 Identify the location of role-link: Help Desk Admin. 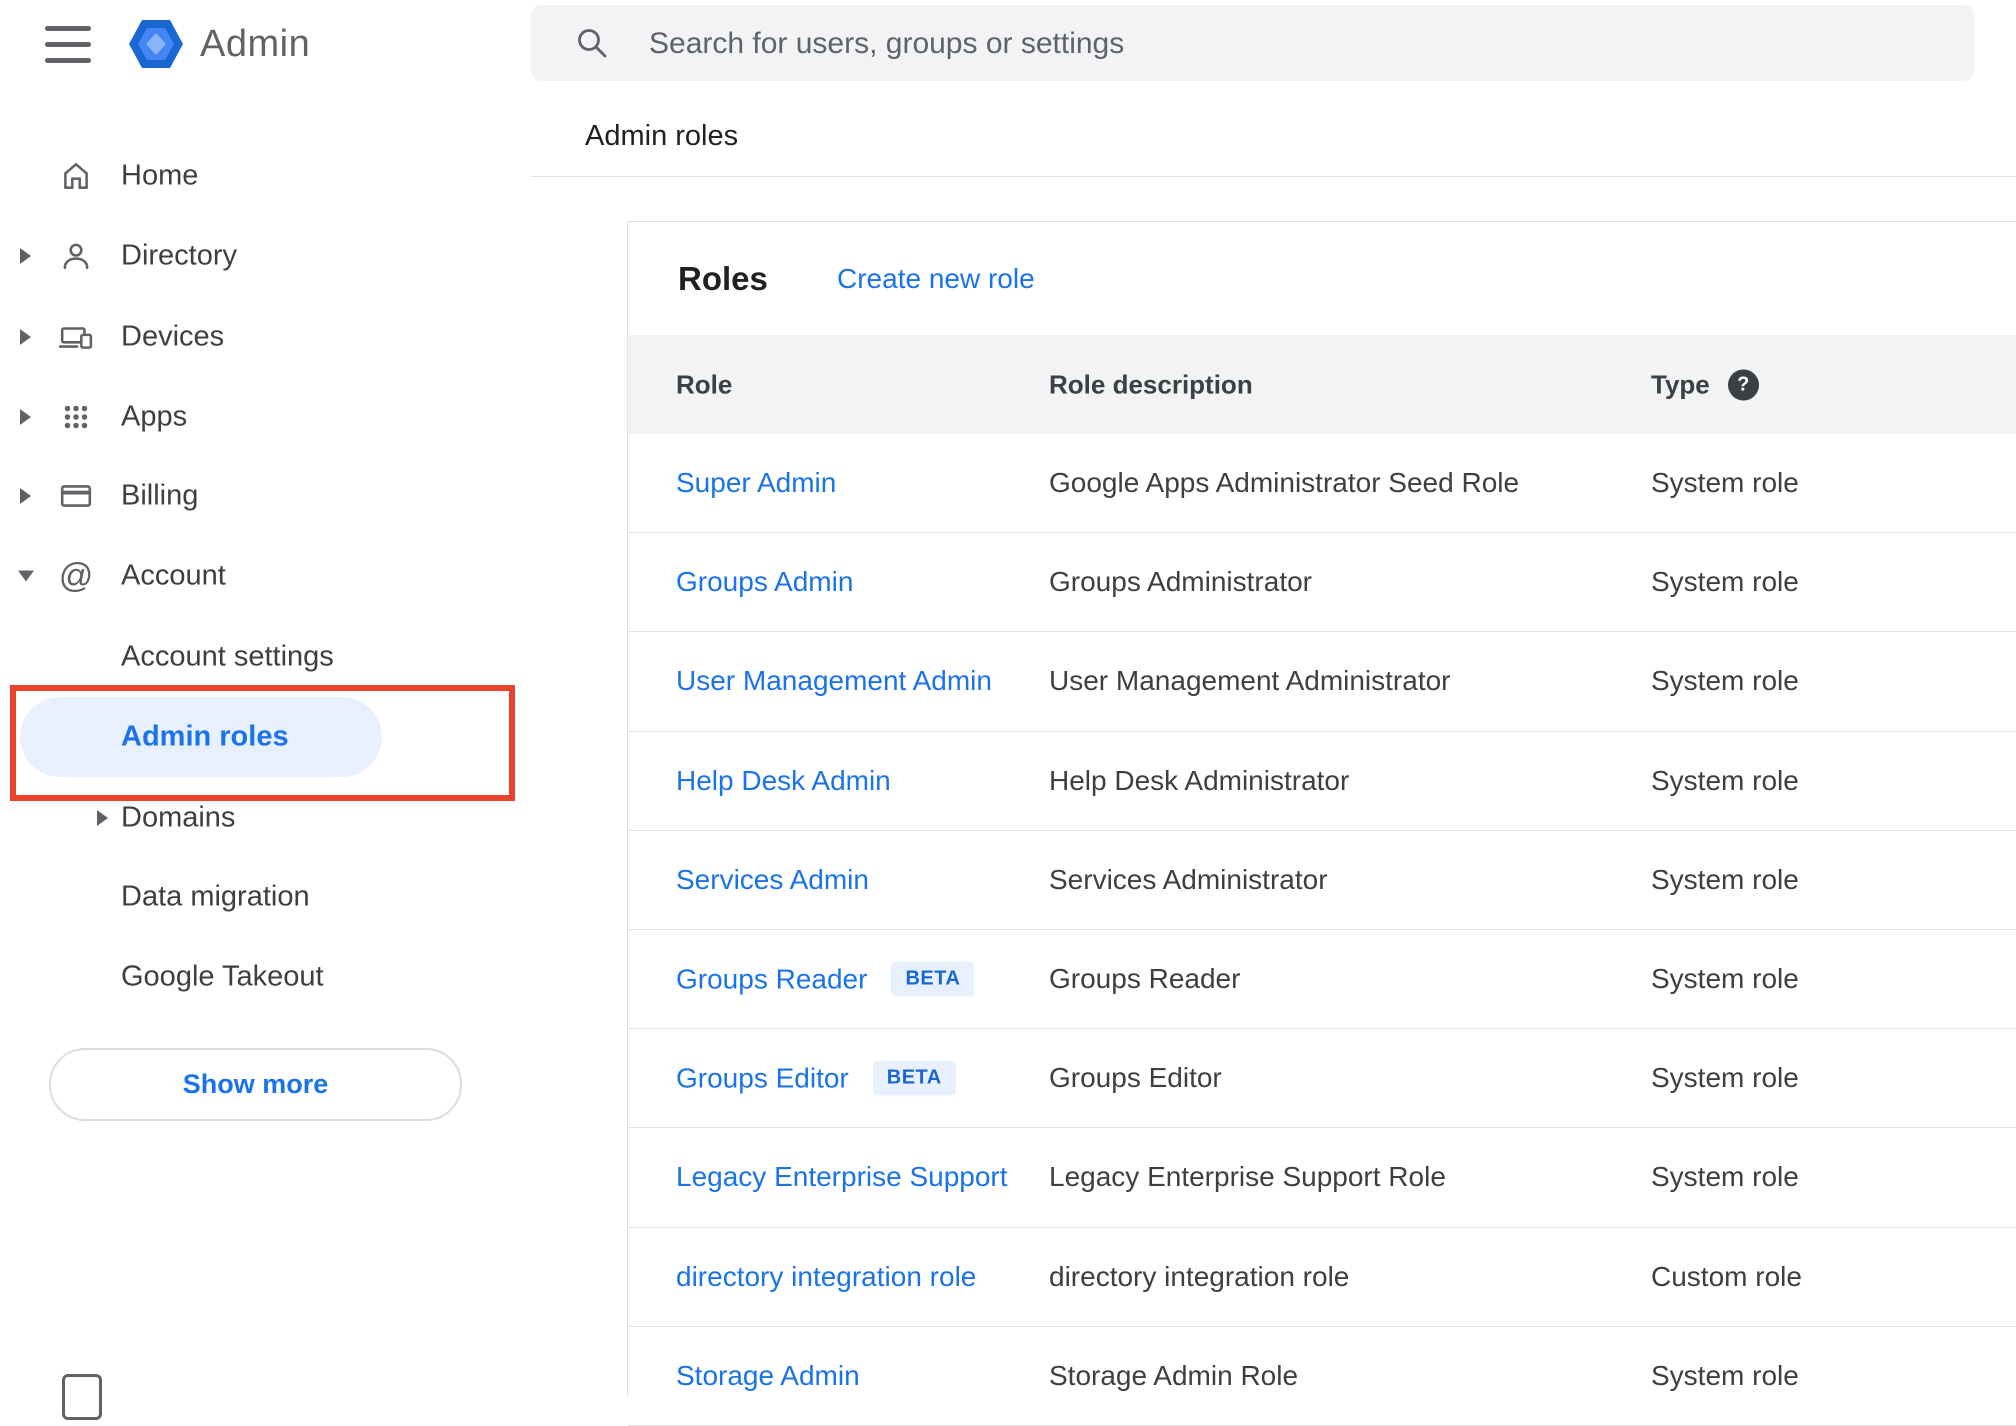
(783, 781).